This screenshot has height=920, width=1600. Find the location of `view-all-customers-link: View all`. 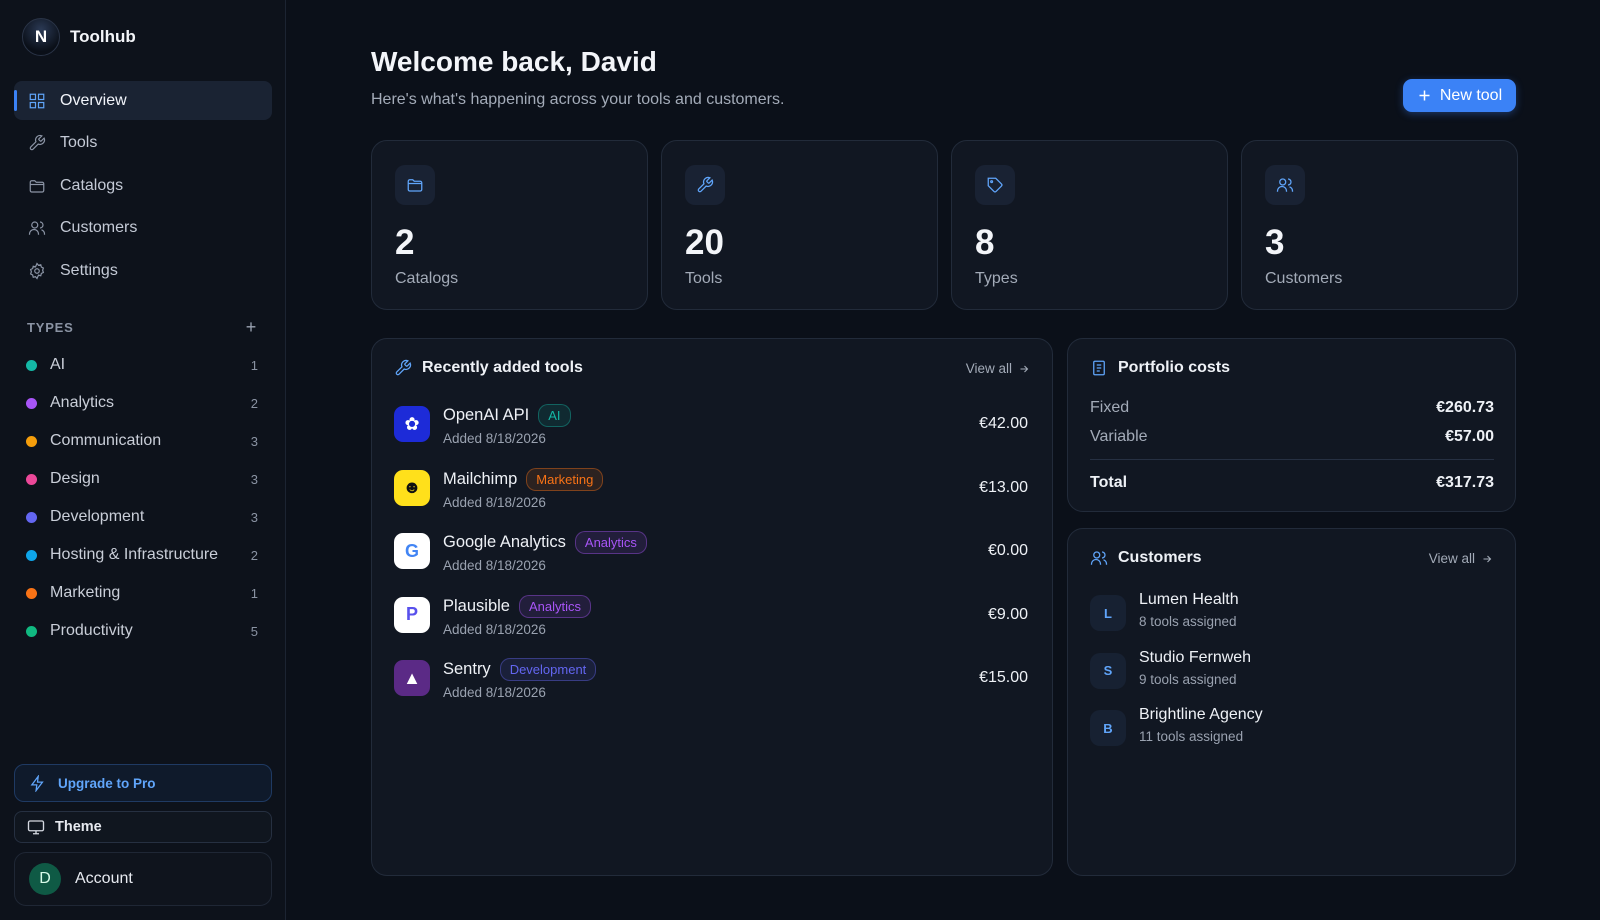

view-all-customers-link: View all is located at coordinates (1461, 558).